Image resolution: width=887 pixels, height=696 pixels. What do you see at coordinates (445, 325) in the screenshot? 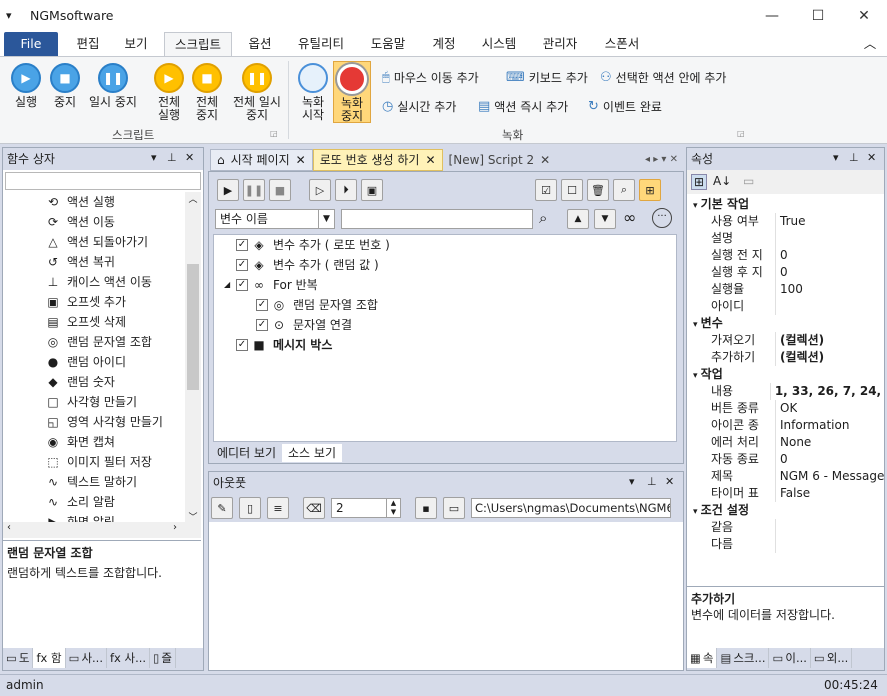
I see `tree-node: ✓ ⊙ 문자열 연결` at bounding box center [445, 325].